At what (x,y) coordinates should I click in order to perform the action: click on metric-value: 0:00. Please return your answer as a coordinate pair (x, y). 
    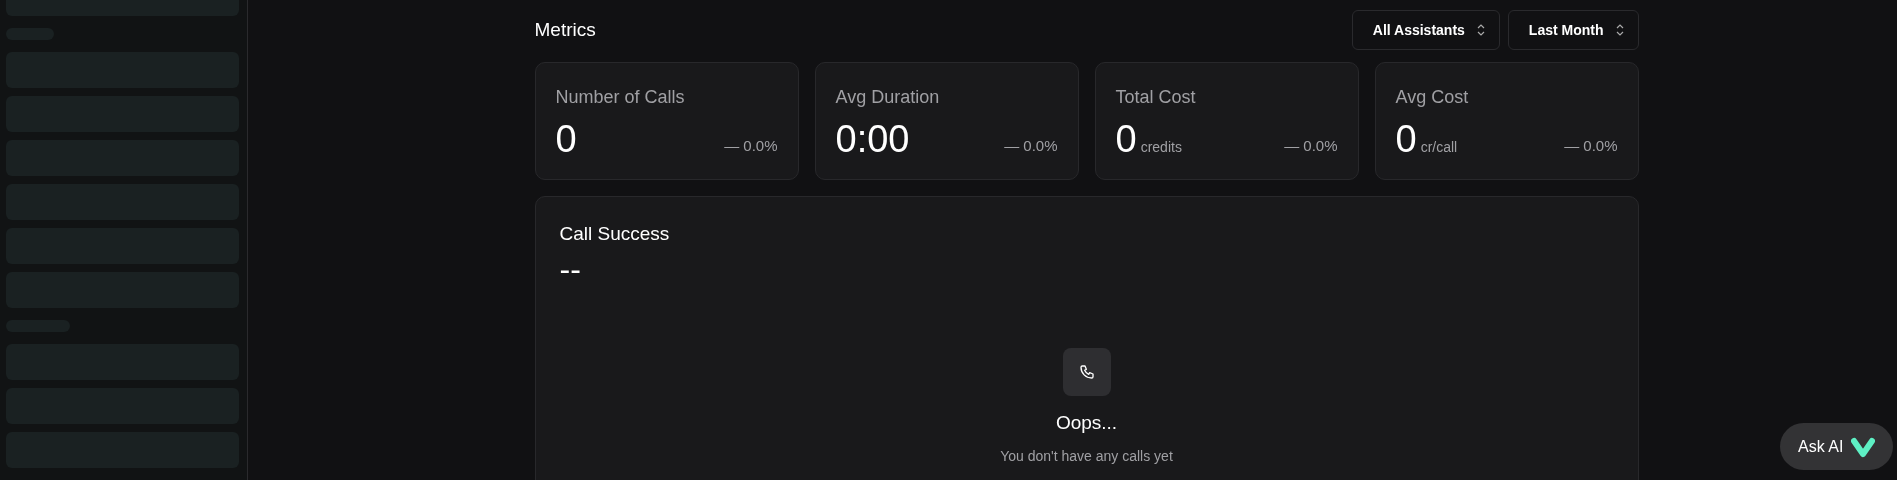
    Looking at the image, I should click on (872, 139).